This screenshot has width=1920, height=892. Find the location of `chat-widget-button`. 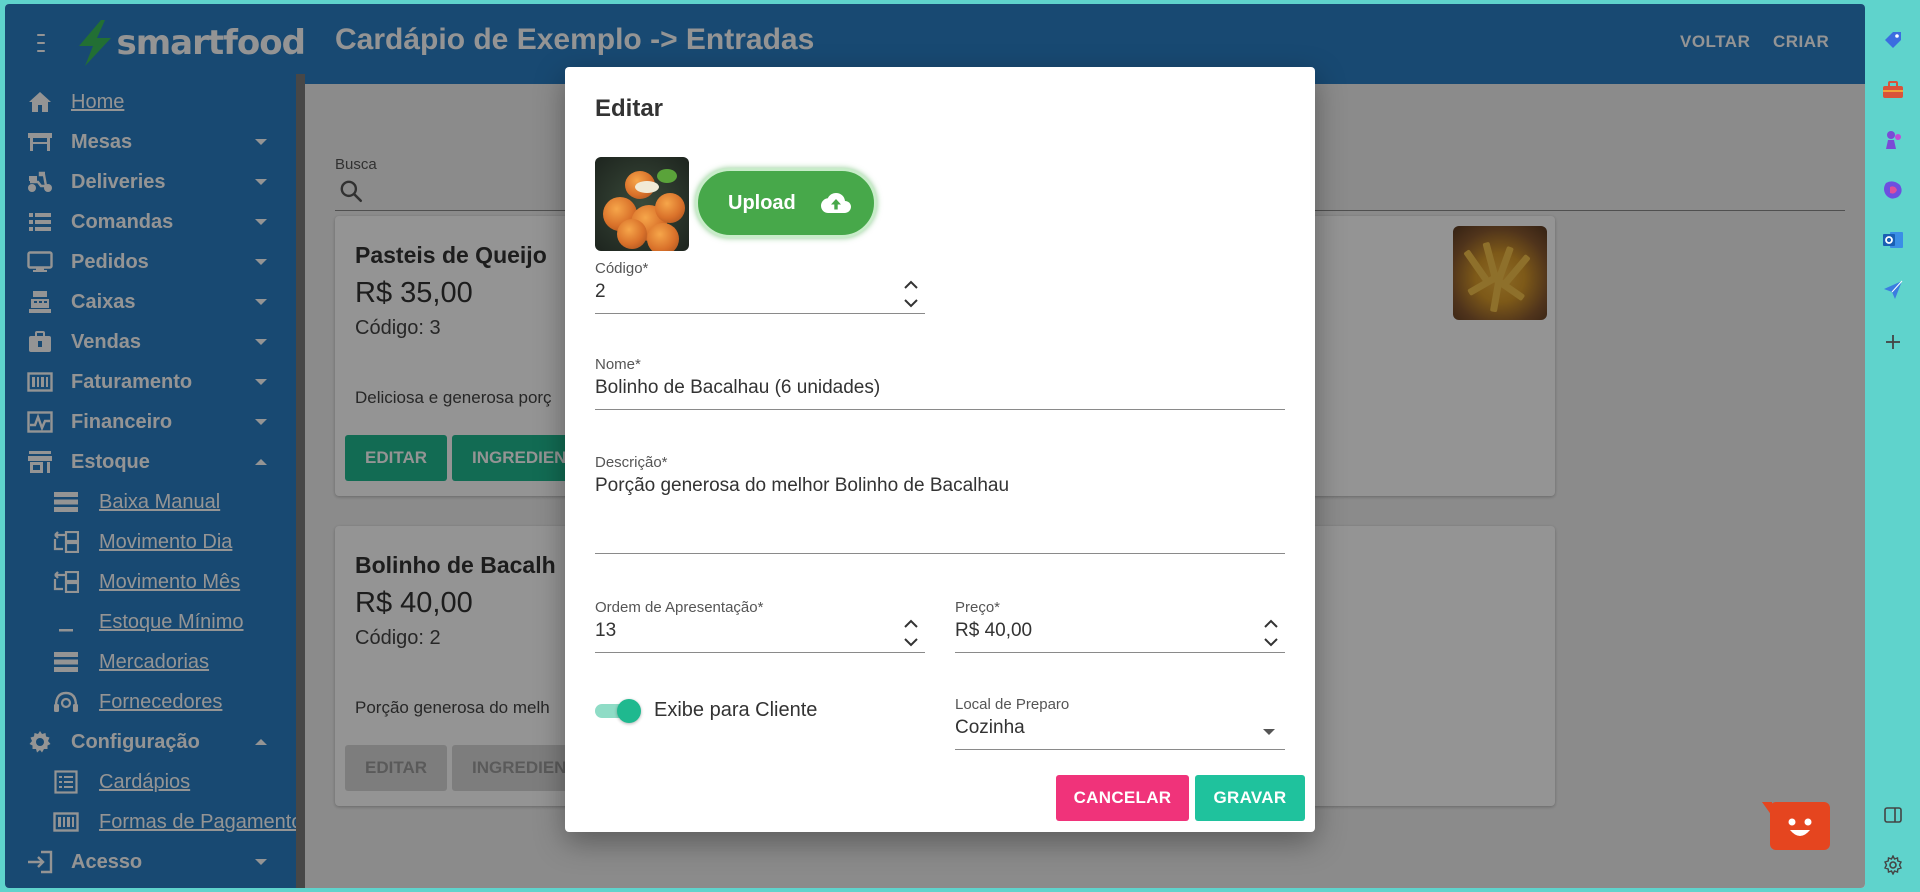

chat-widget-button is located at coordinates (1796, 826).